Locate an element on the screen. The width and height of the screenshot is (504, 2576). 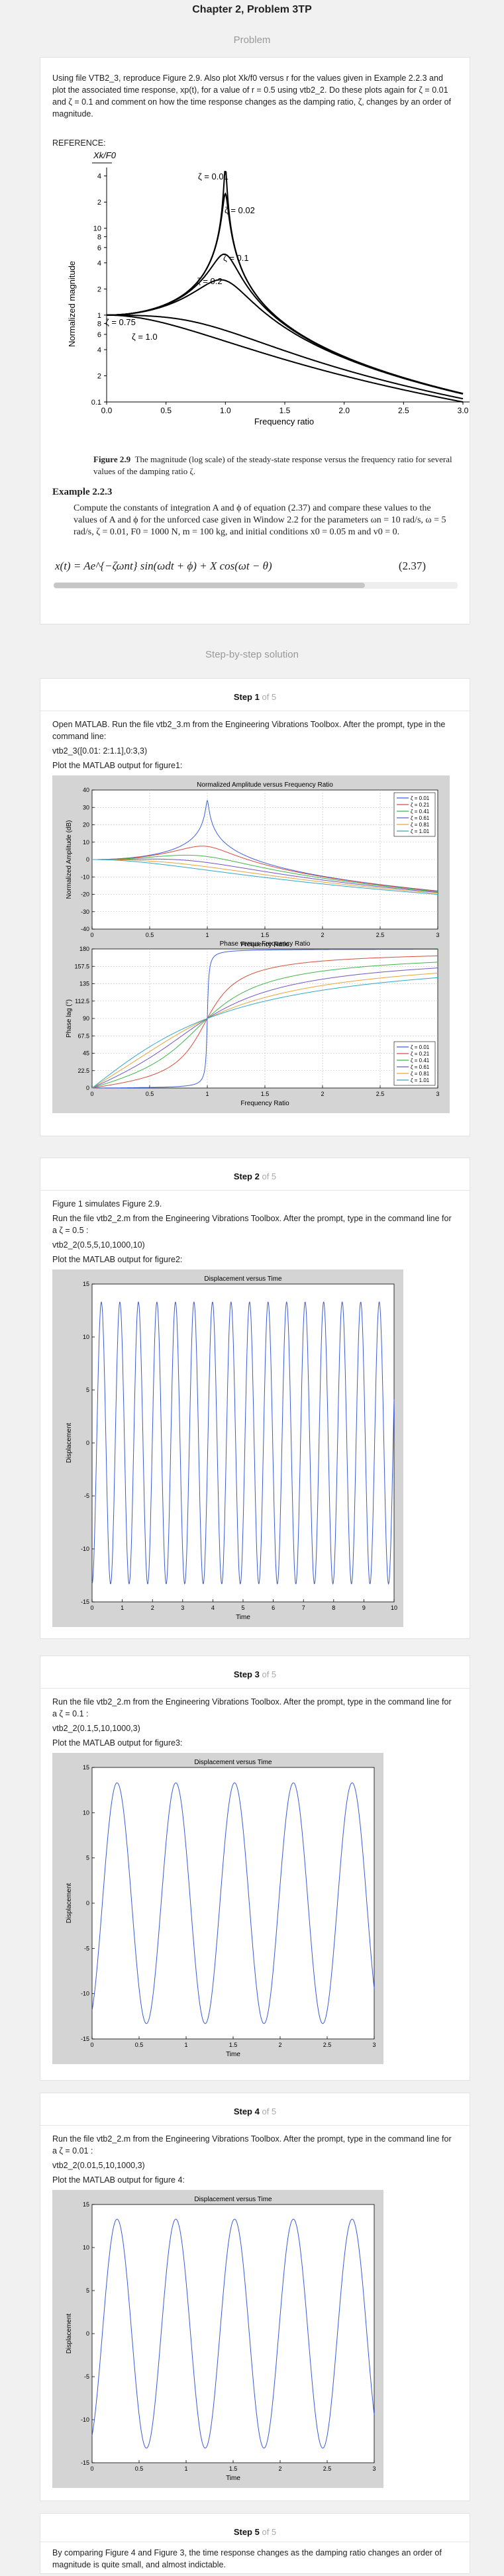
fig-ytick-label: 6 is located at coordinates (99, 335).